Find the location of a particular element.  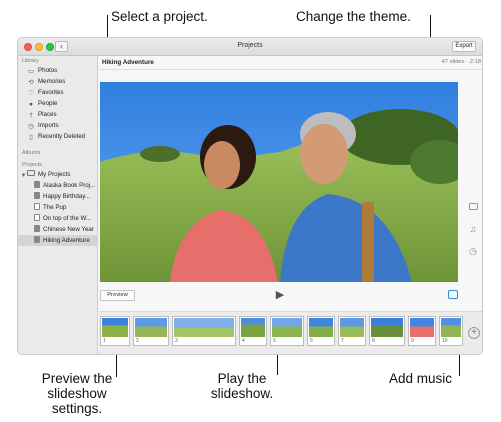

callout-play: Play the slideshow. is located at coordinates (242, 386).